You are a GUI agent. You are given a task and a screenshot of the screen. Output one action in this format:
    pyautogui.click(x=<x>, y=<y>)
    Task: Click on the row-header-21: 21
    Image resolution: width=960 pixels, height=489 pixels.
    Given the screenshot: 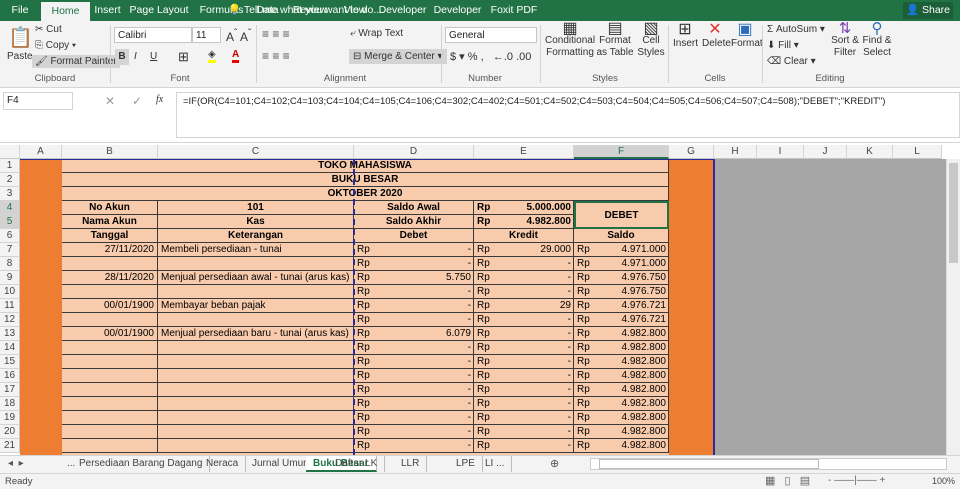 What is the action you would take?
    pyautogui.click(x=10, y=446)
    